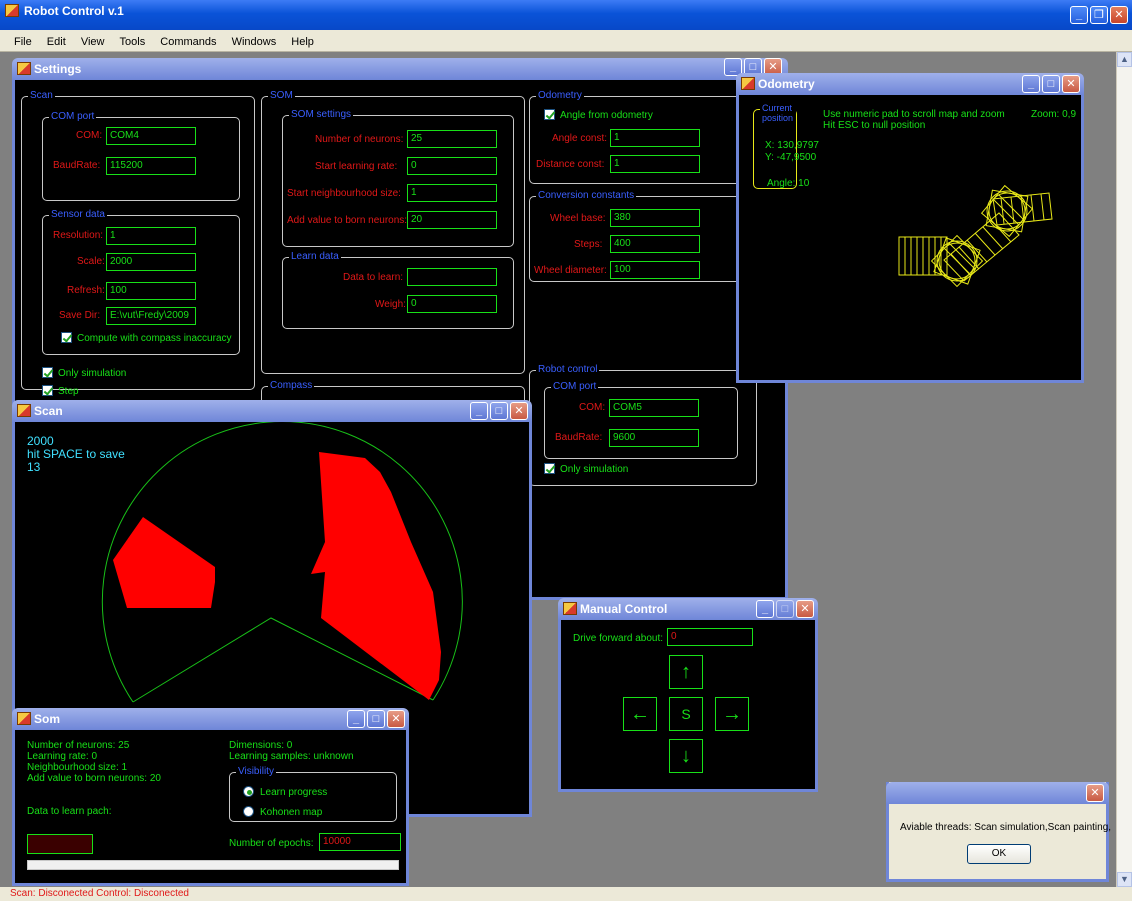 This screenshot has width=1132, height=901. I want to click on learn-data-group-title: Learn data, so click(315, 256).